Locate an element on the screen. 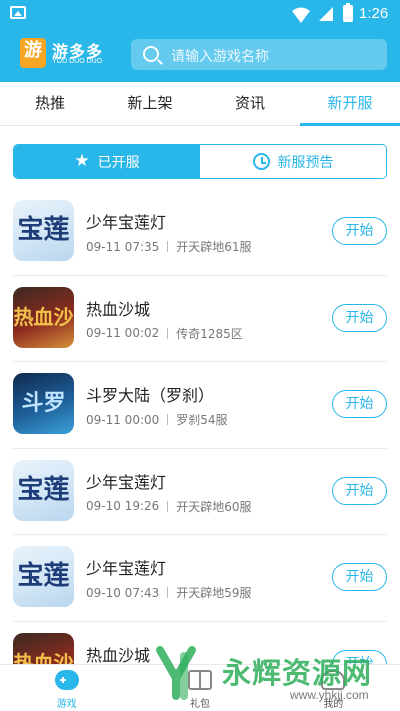 This screenshot has height=711, width=400. server-name: 传奇1285区 is located at coordinates (209, 333).